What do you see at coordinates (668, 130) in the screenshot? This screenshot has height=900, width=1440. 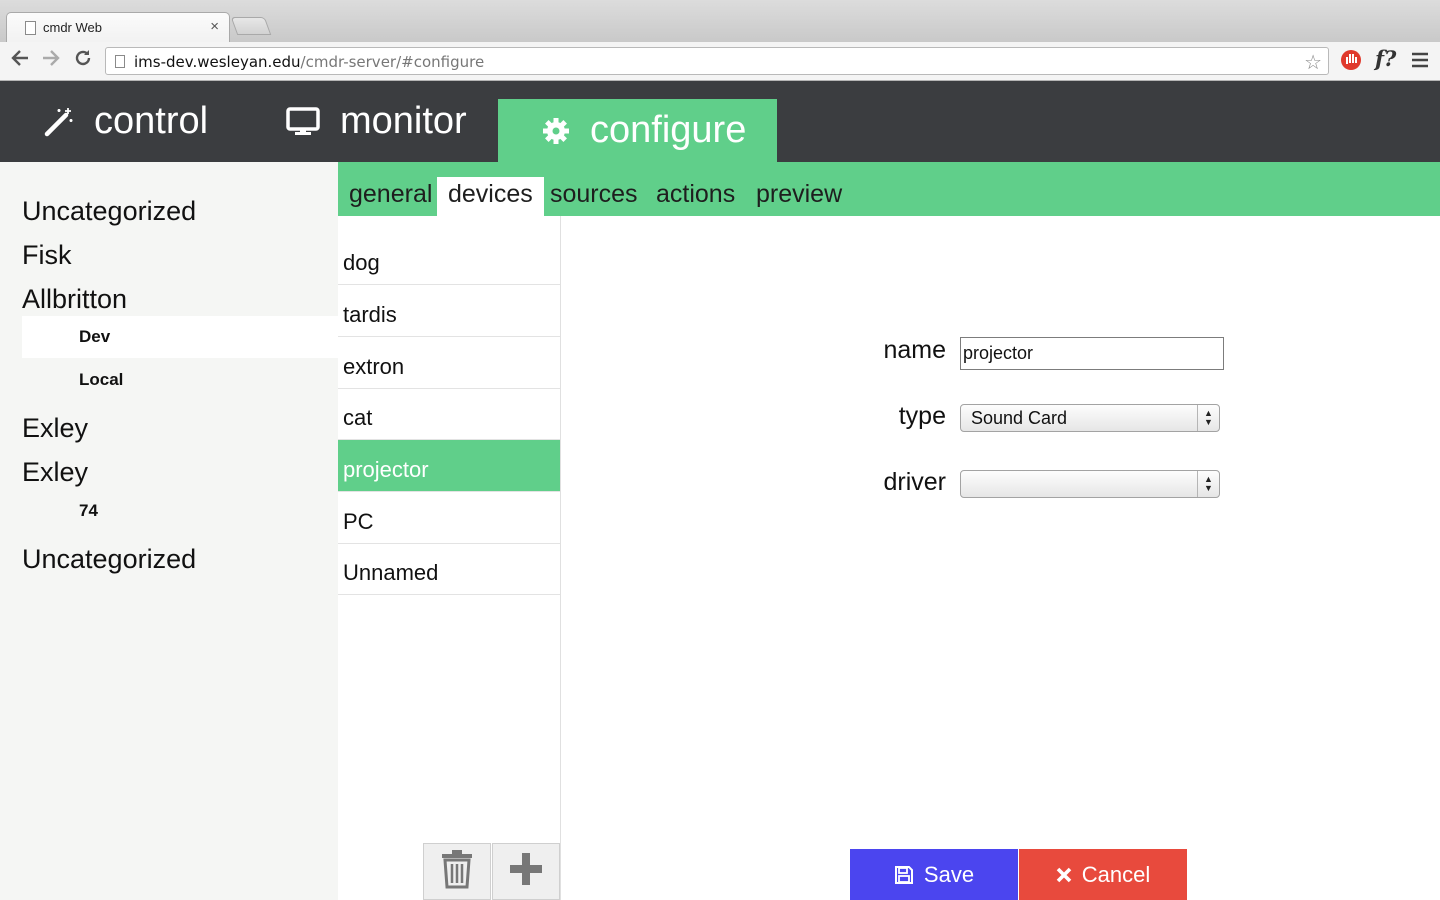 I see `tab-configure-label: configure` at bounding box center [668, 130].